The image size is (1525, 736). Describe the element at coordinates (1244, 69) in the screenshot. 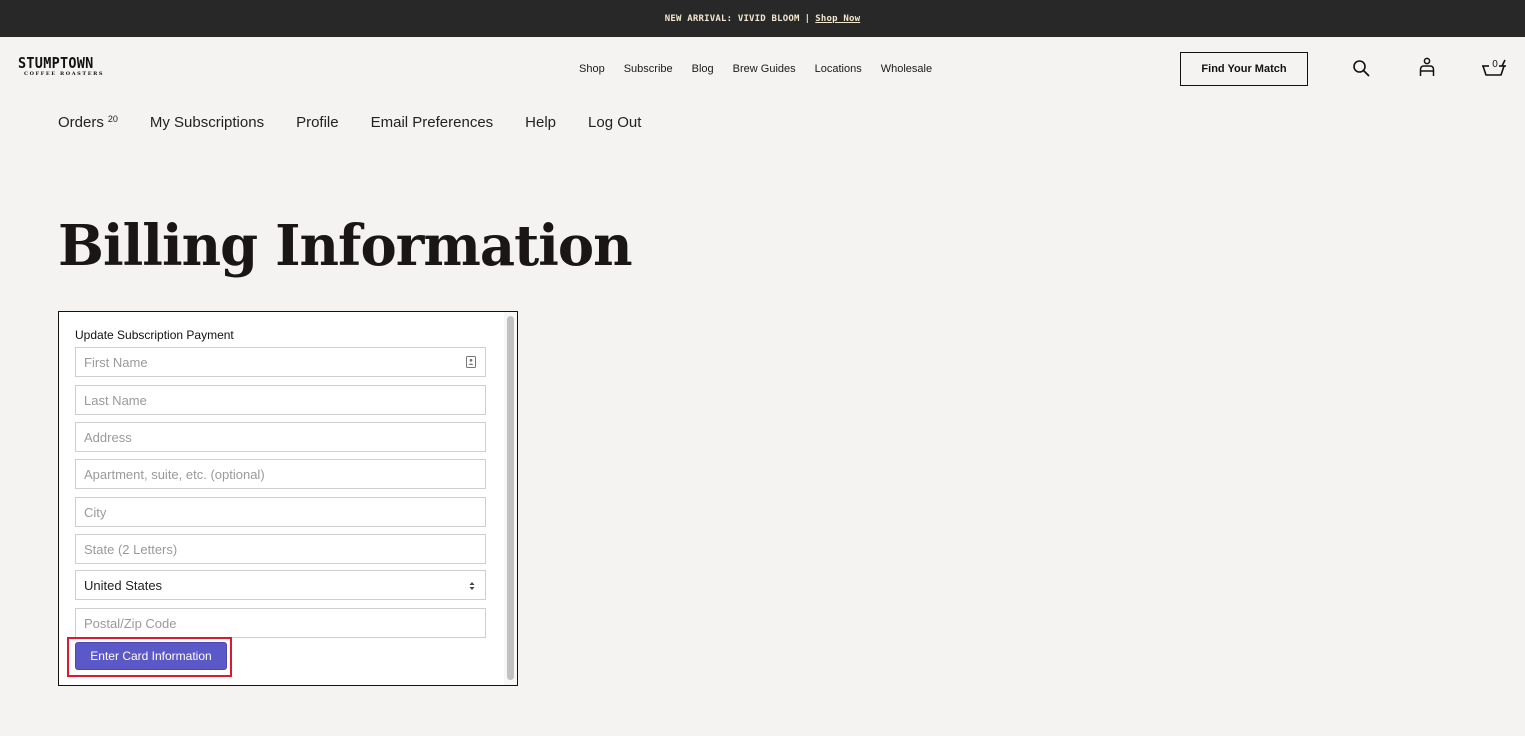

I see `find-your-match-button: Find Your Match` at that location.